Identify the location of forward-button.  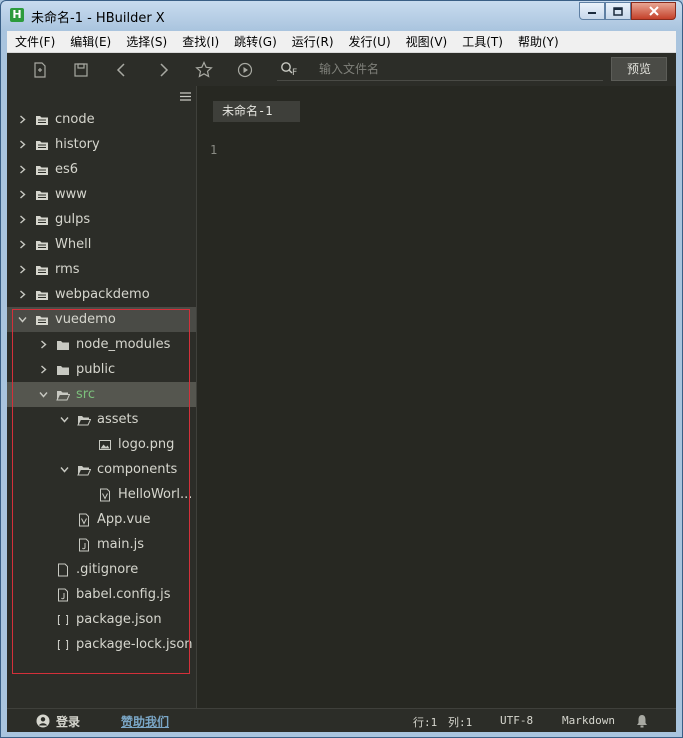
(163, 70).